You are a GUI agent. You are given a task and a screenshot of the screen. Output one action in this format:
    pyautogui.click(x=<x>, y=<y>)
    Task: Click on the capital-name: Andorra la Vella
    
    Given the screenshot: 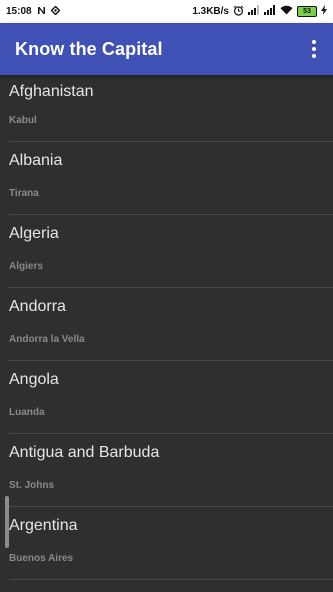 What is the action you would take?
    pyautogui.click(x=47, y=339)
    